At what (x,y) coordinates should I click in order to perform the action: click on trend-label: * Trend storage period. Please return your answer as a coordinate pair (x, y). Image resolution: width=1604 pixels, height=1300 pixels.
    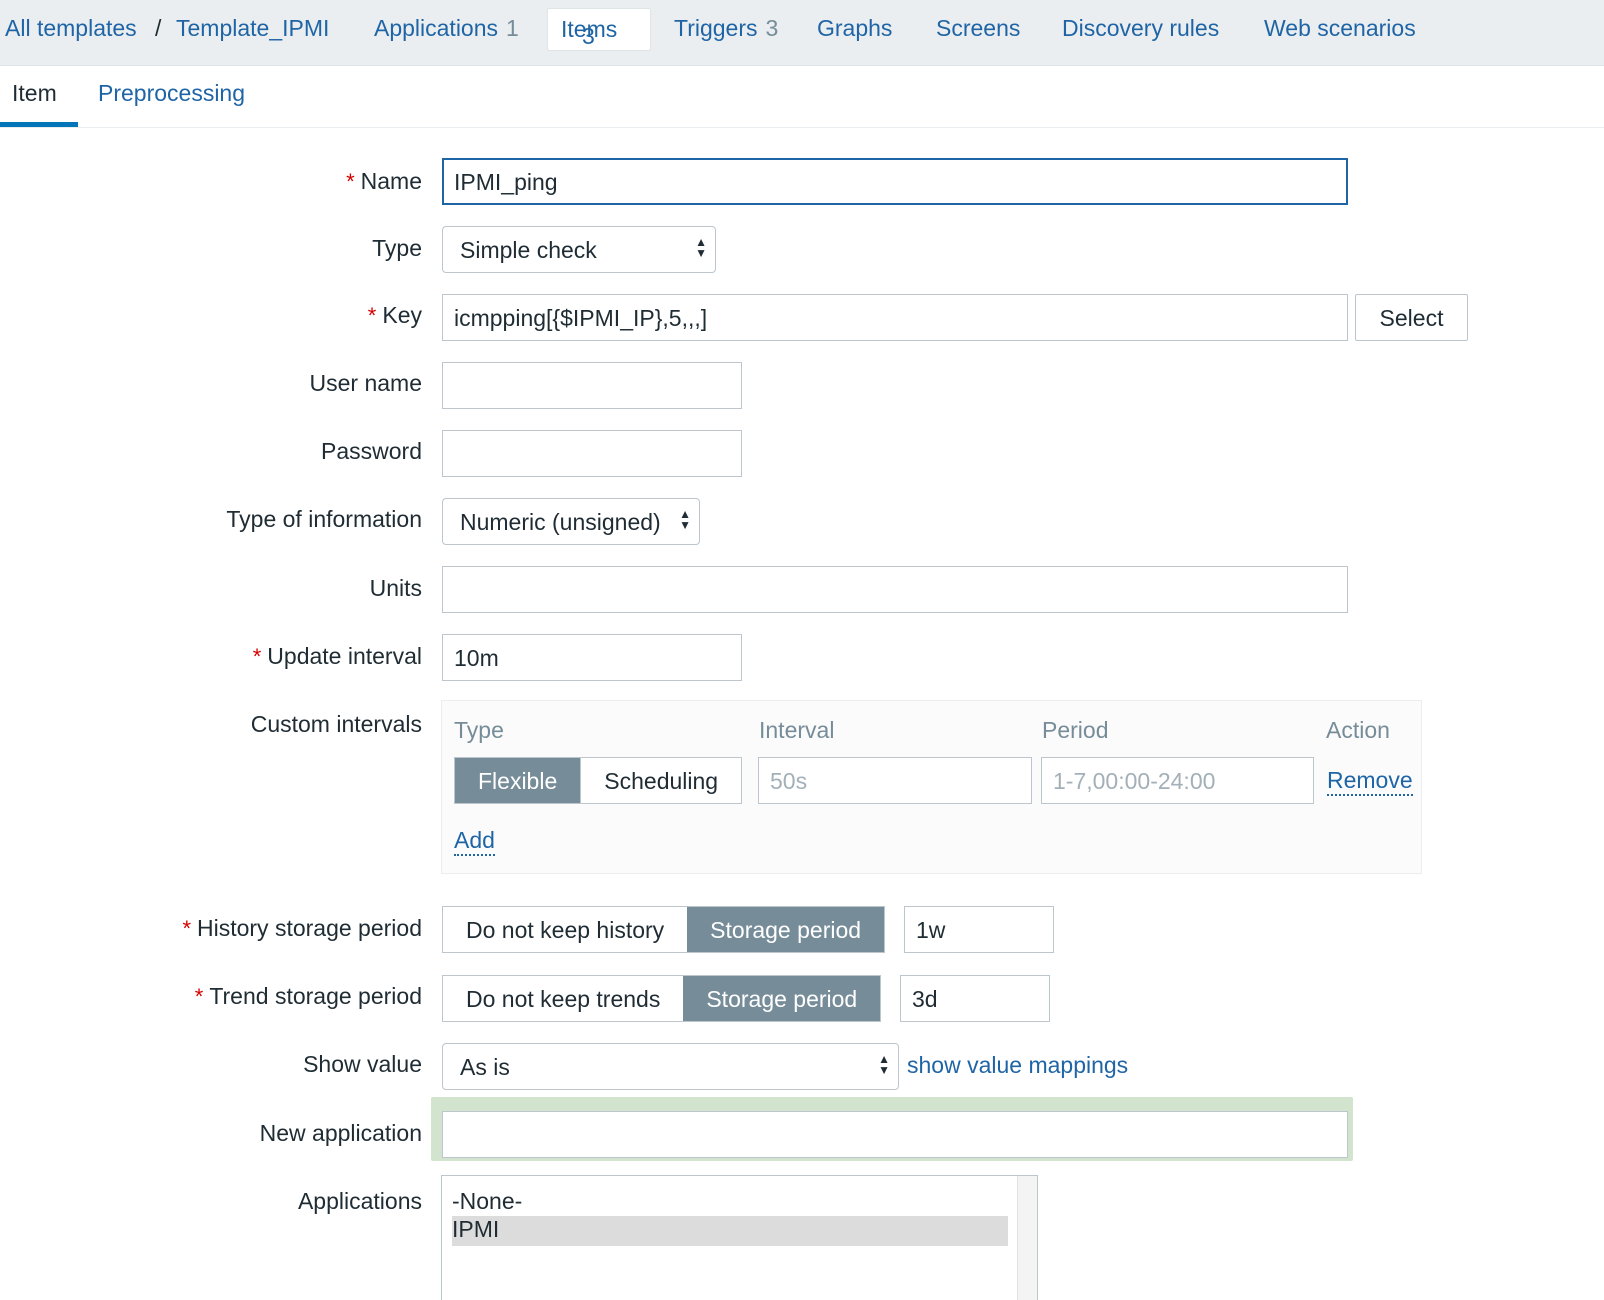
    Looking at the image, I should click on (308, 996).